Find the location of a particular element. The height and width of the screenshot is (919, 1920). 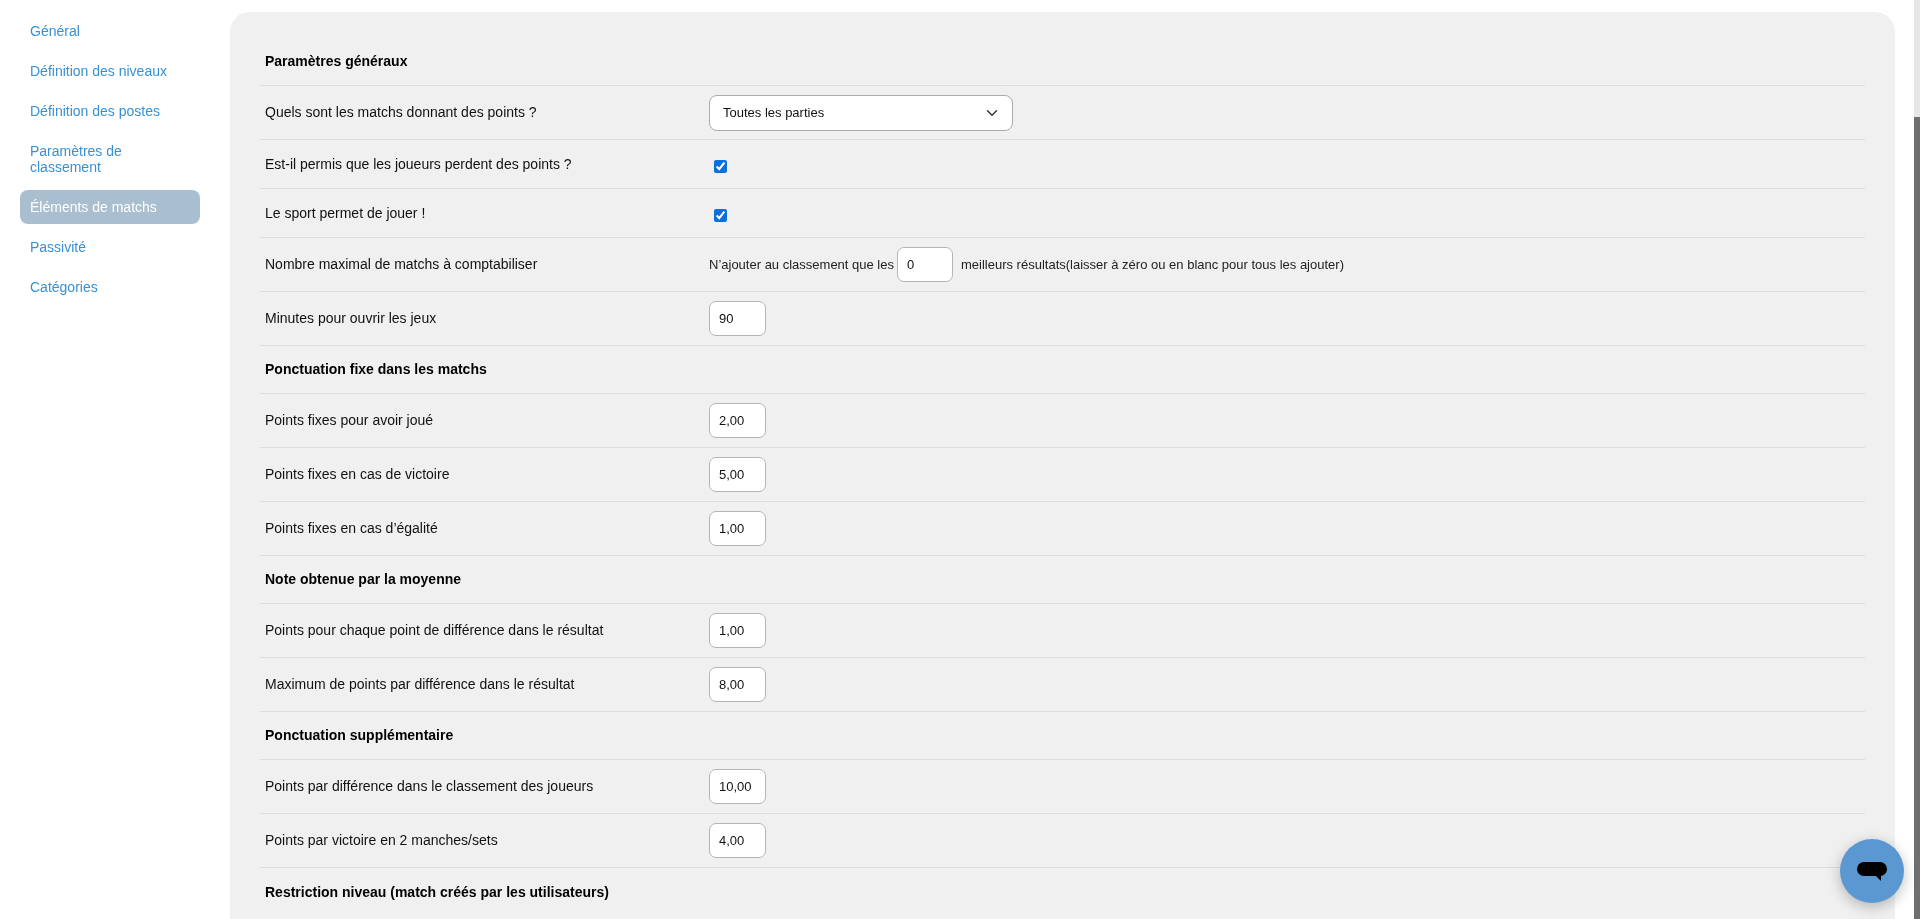

sidebar-item: Définition des niveaux is located at coordinates (110, 71).